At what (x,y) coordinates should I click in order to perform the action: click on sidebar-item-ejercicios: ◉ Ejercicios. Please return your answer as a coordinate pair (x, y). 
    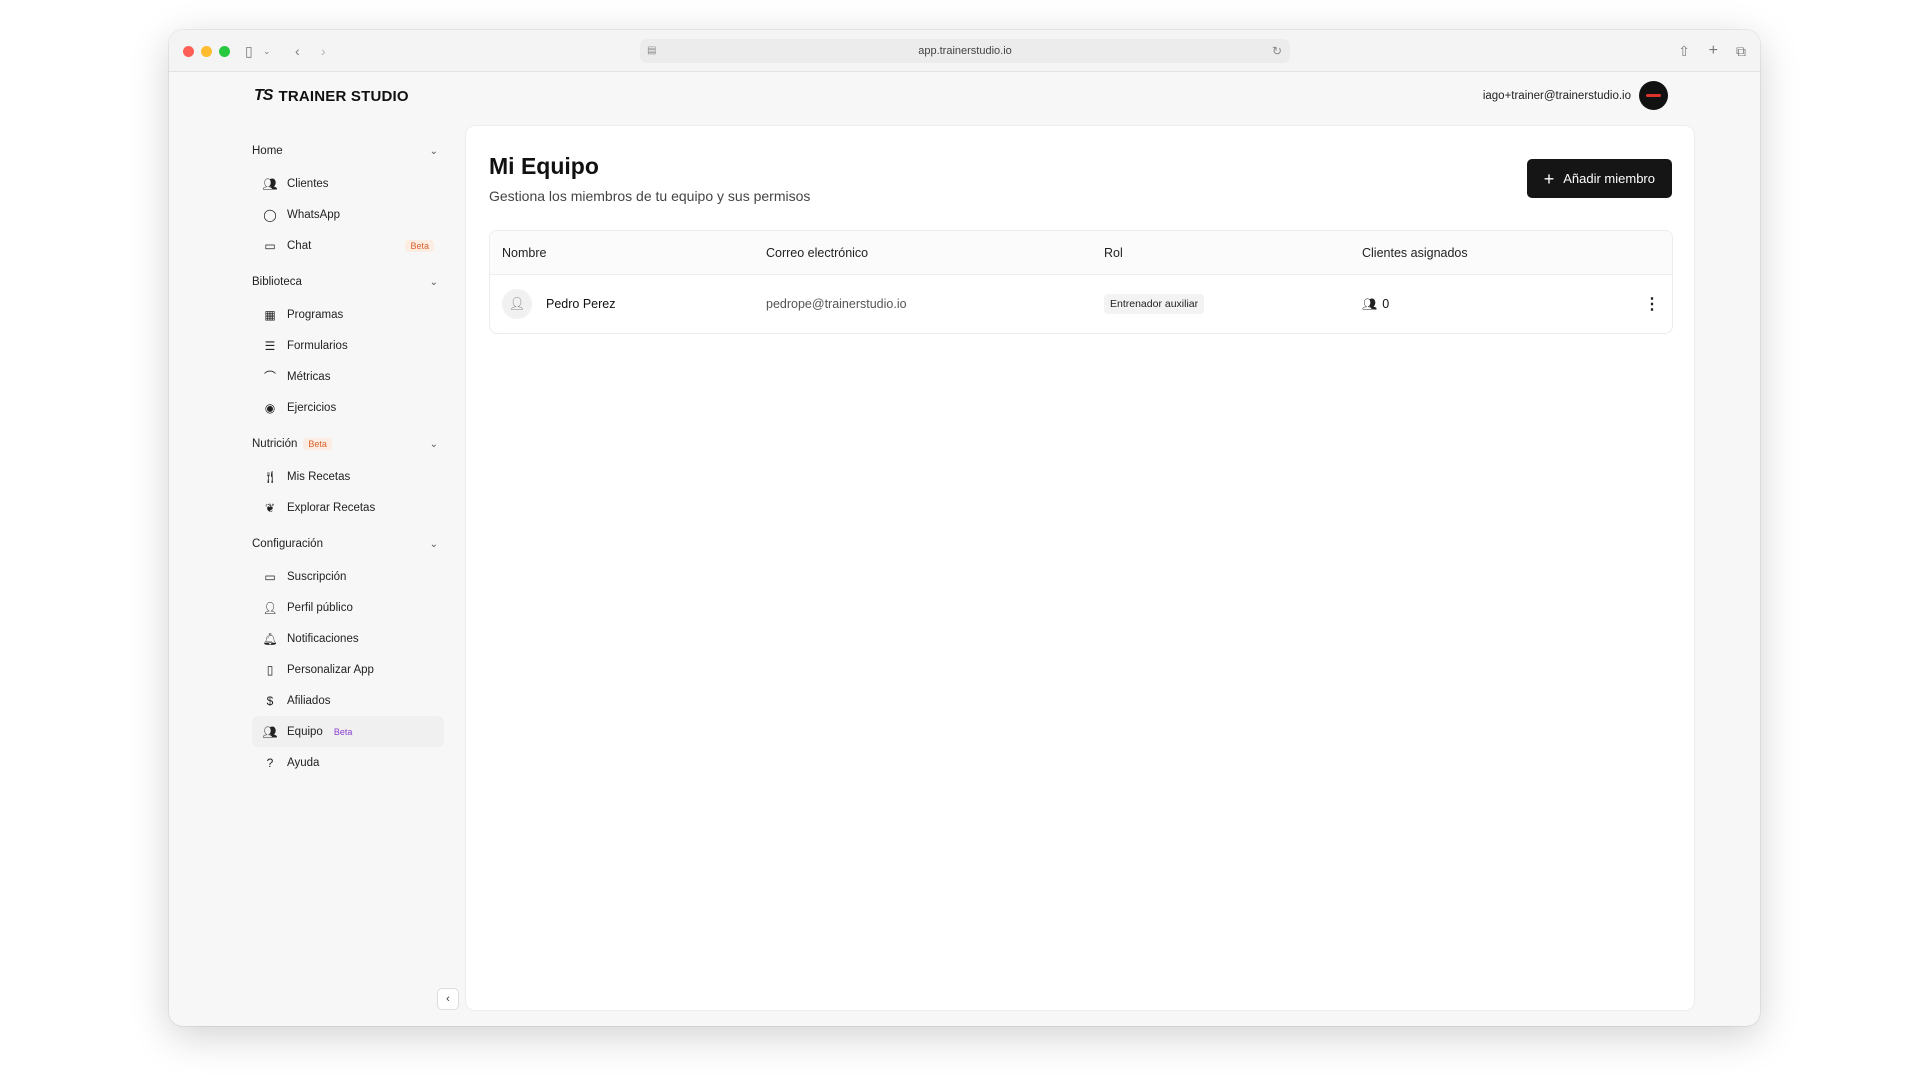
    Looking at the image, I should click on (348, 407).